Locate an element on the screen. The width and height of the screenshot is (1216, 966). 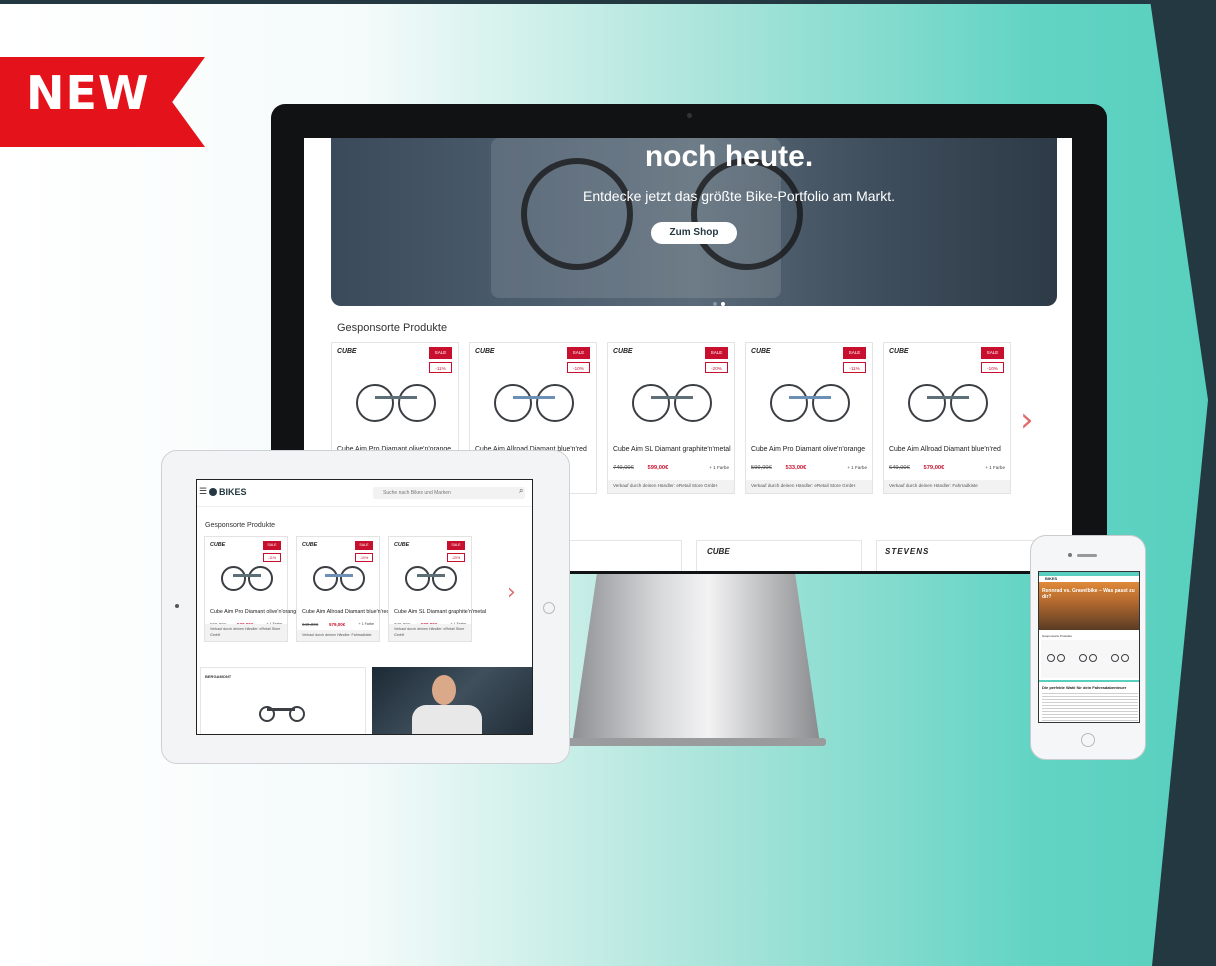
imac-stand is located at coordinates (696, 659).